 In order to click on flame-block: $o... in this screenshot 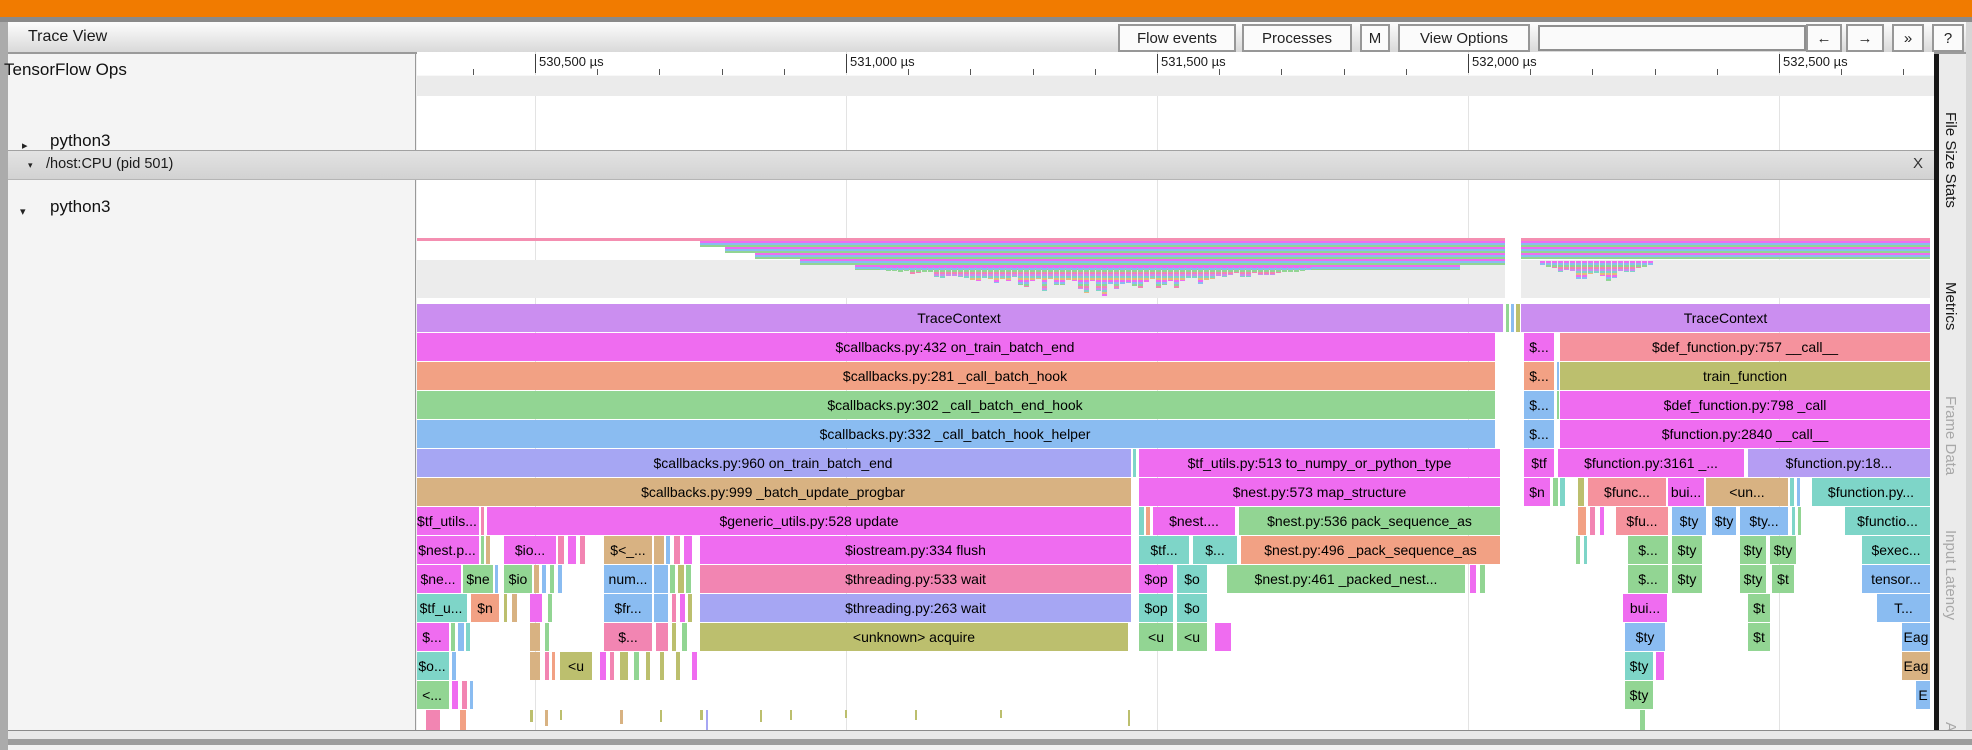, I will do `click(433, 666)`.